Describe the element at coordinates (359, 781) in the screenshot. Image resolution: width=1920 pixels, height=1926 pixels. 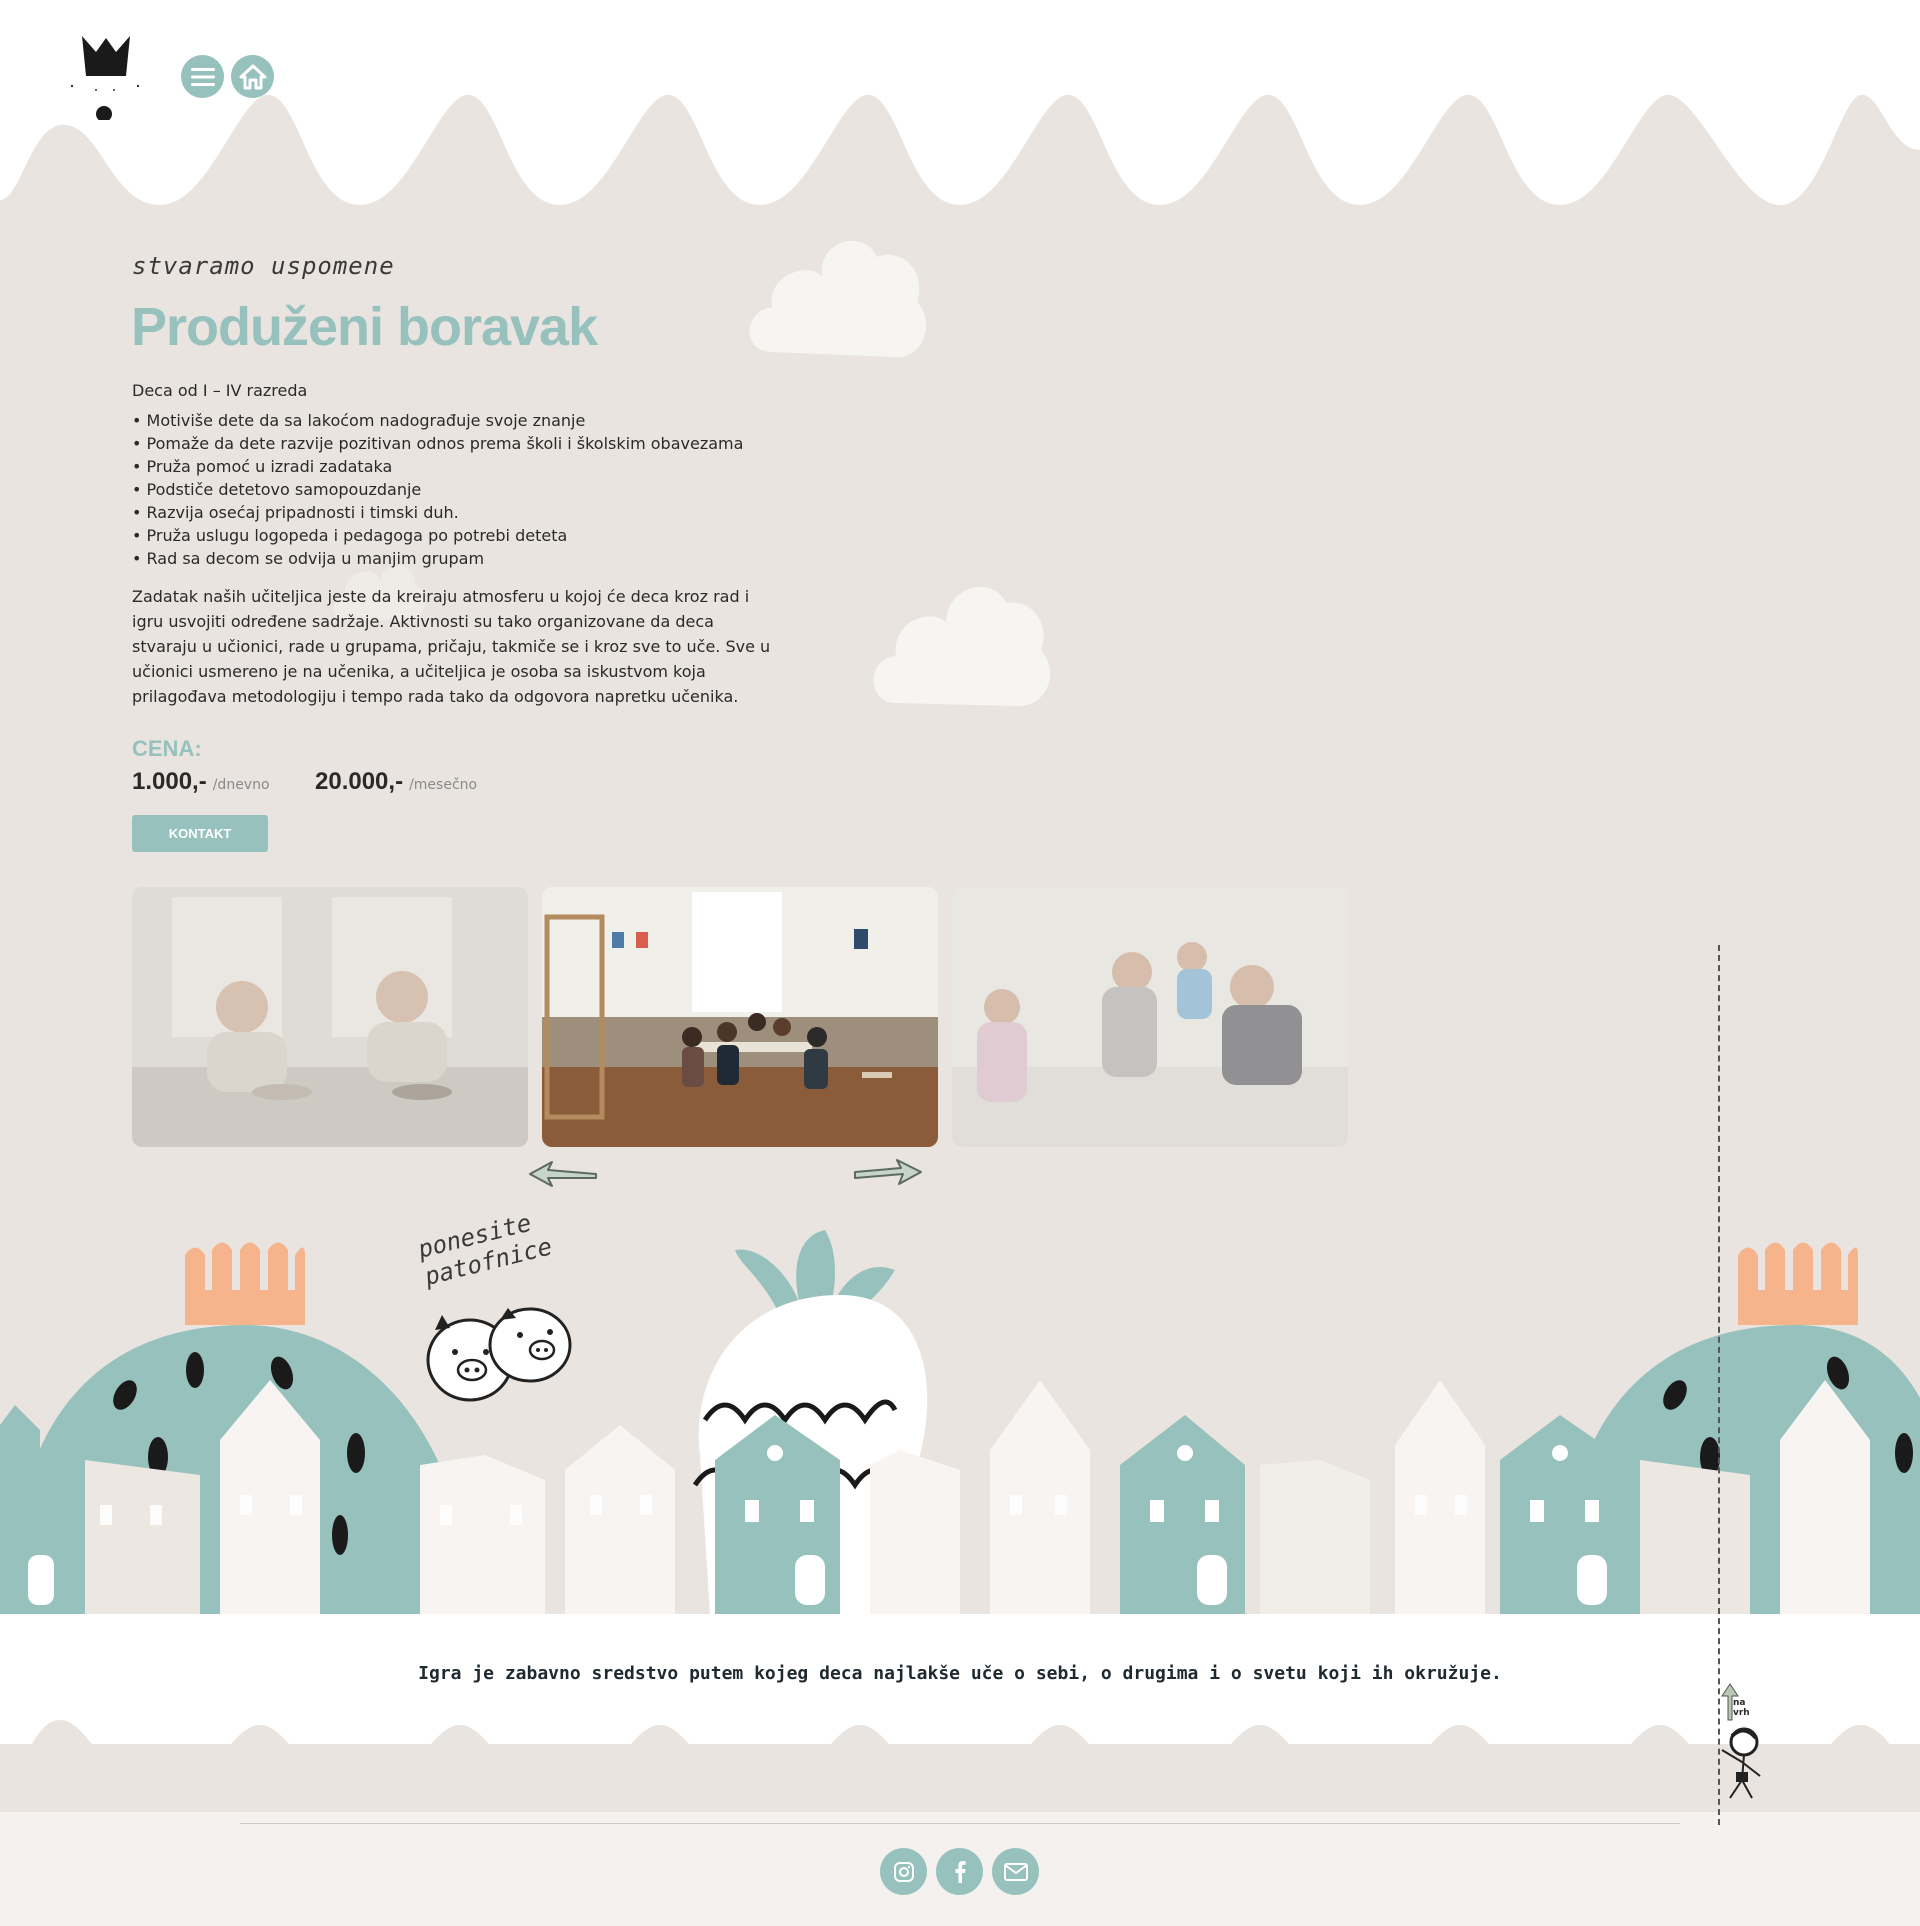
I see `price-monthly-value: 20.000,-` at that location.